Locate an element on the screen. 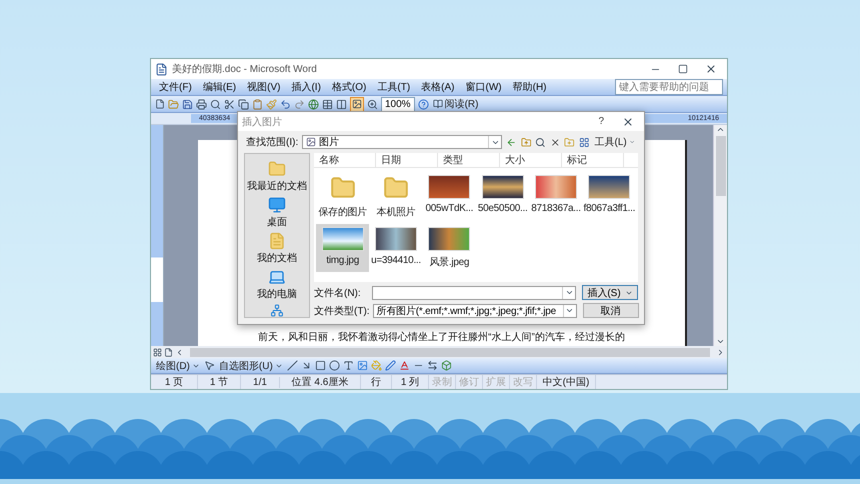 The height and width of the screenshot is (484, 860). look-in-dropdown: 图片 is located at coordinates (402, 142).